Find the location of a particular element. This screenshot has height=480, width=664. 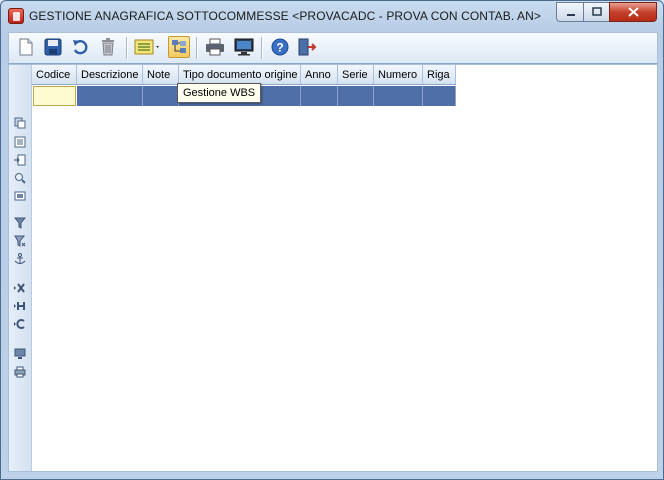

app-icon is located at coordinates (16, 16).